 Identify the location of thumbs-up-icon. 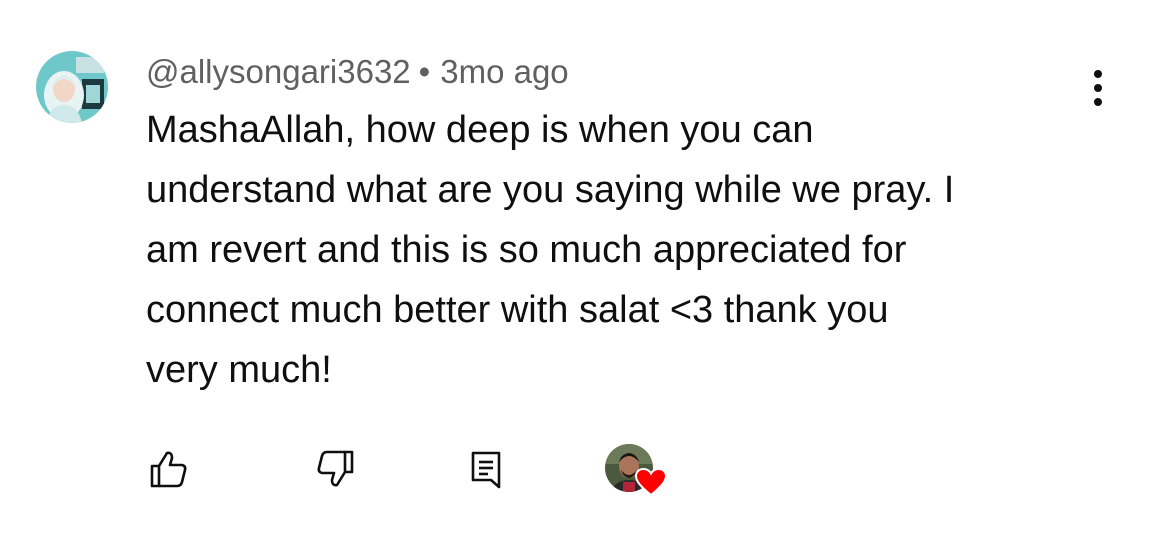
(168, 469).